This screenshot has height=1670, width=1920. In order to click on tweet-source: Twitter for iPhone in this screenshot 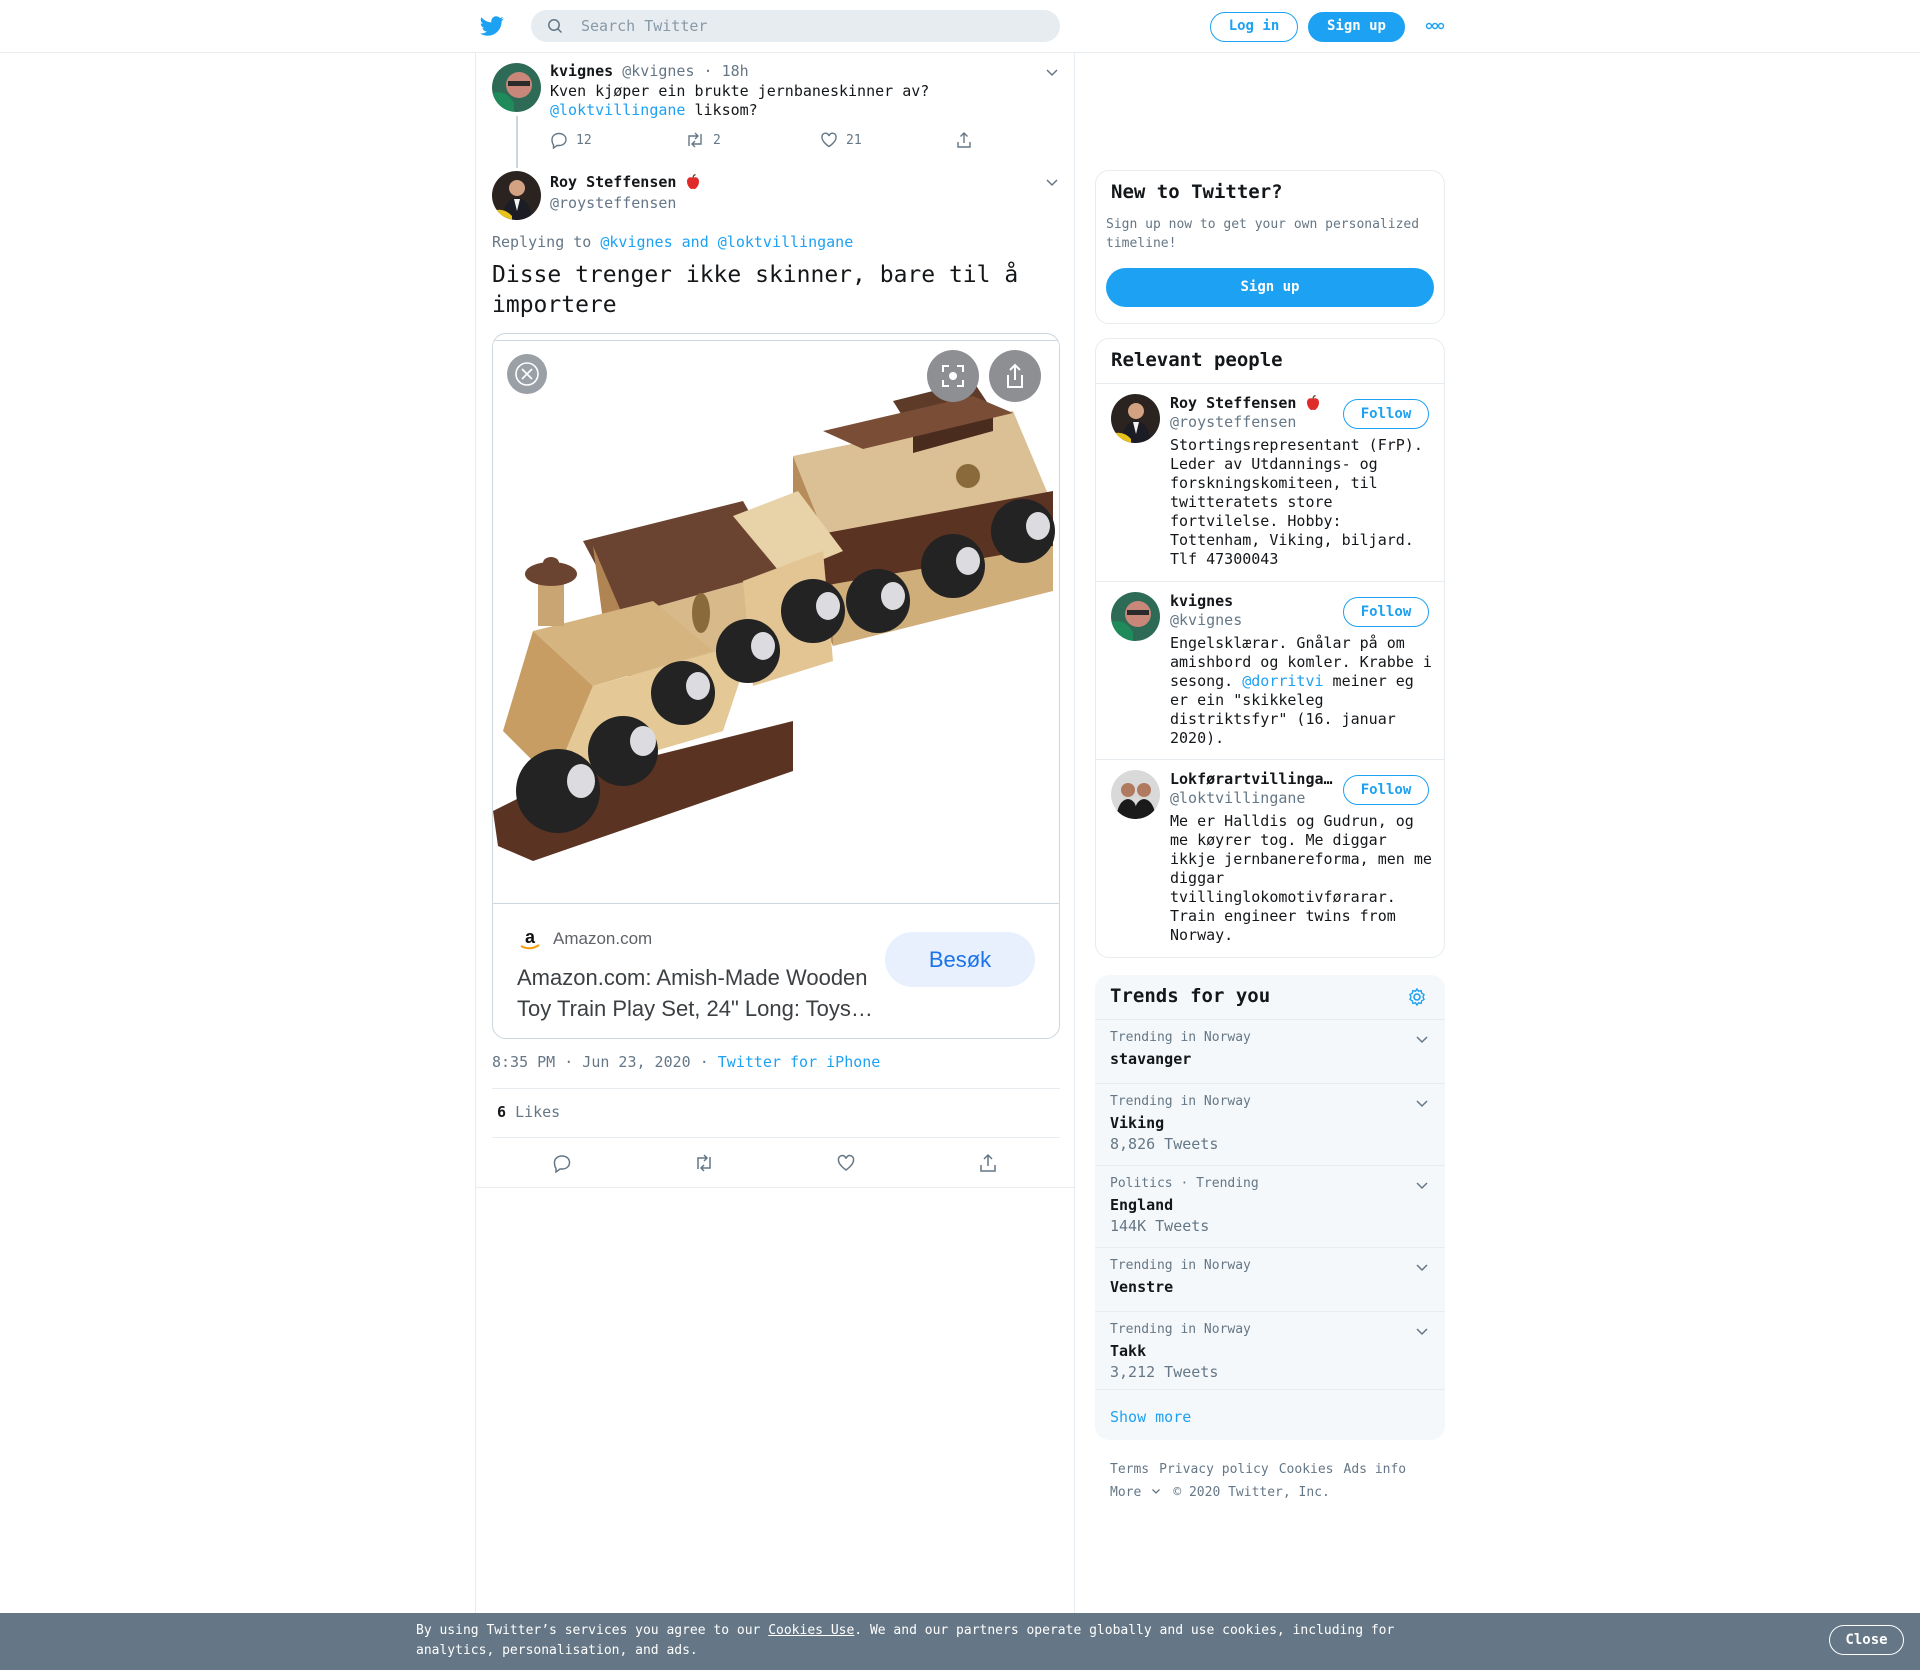, I will do `click(799, 1062)`.